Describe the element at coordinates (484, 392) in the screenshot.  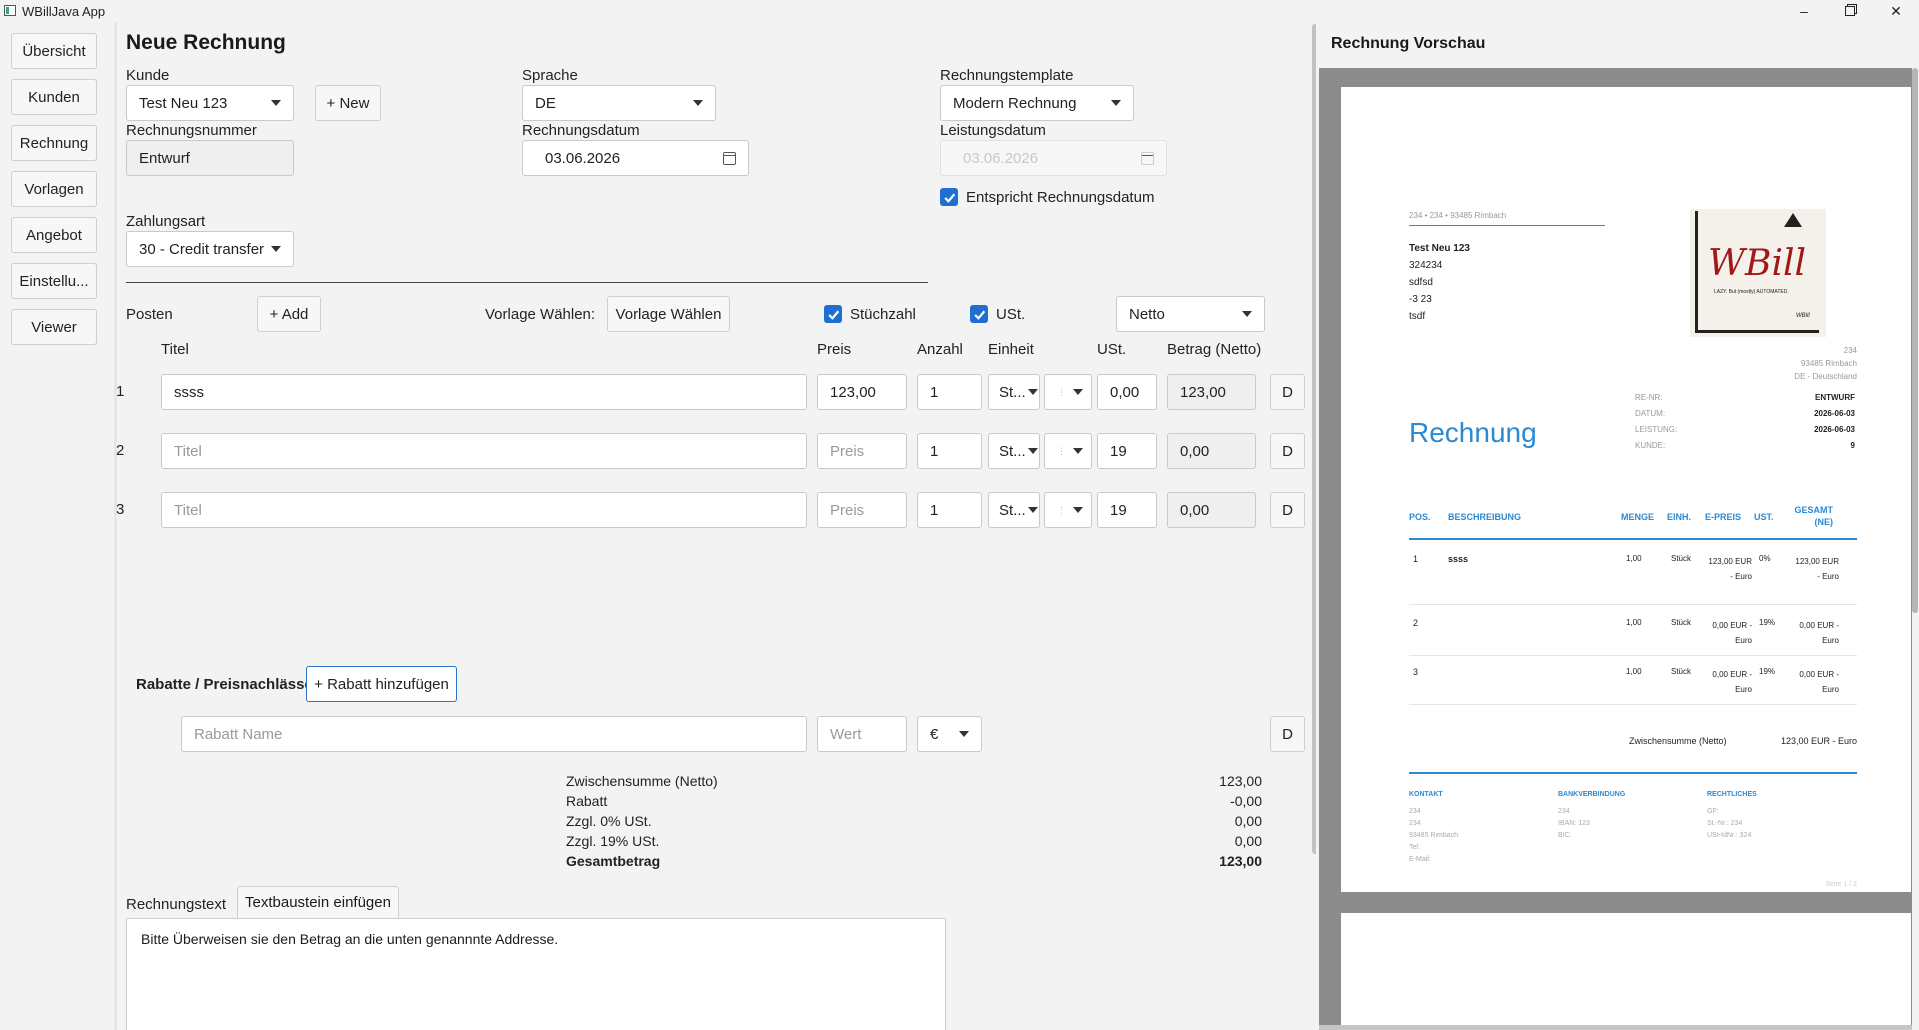
I see `posten-title-input: ssss` at that location.